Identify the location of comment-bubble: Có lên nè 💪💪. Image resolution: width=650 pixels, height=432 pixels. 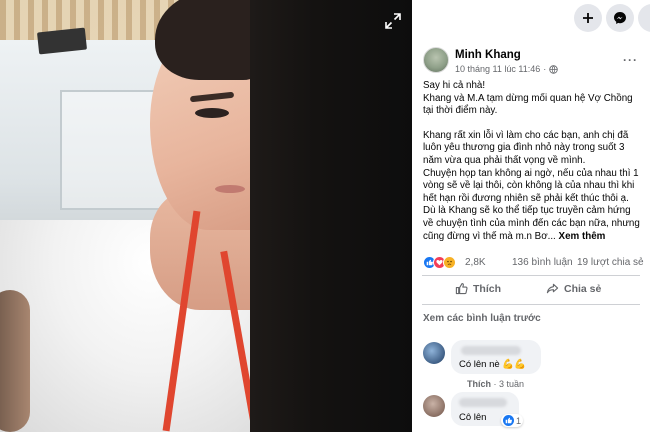
(496, 357).